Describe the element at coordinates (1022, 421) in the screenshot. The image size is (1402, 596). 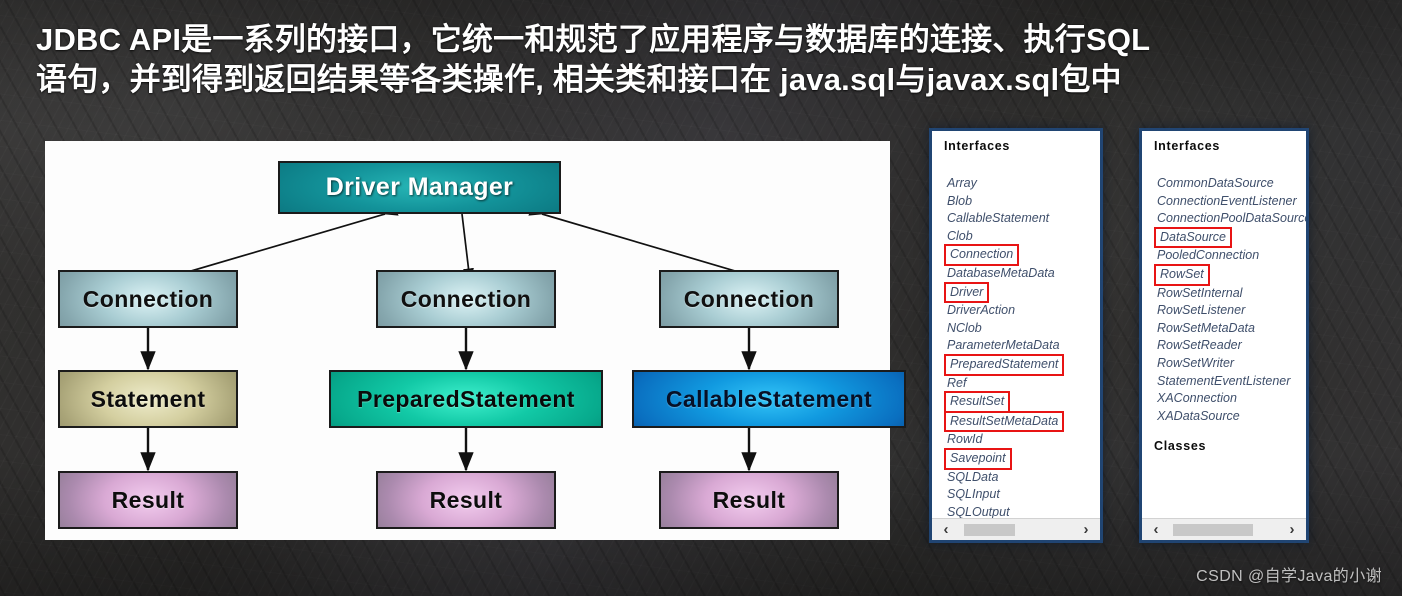
I see `api-list-item: ResultSetMetaData` at that location.